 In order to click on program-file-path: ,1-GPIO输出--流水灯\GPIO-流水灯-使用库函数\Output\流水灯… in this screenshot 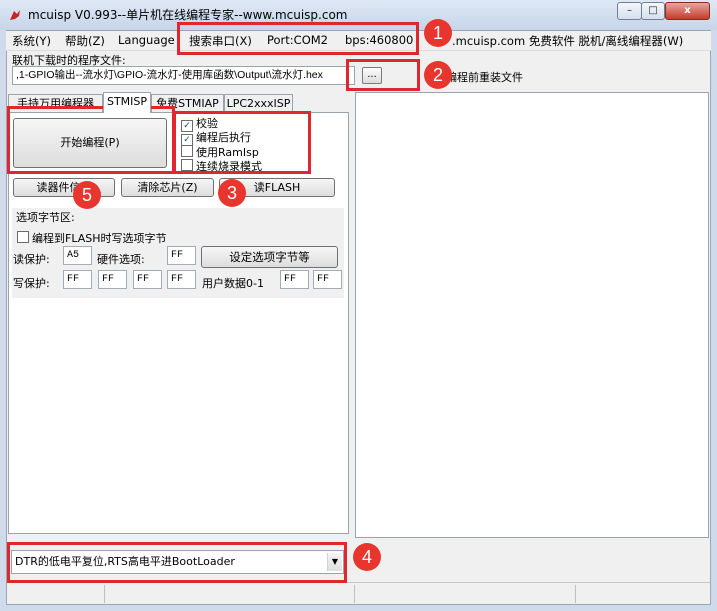, I will do `click(183, 75)`.